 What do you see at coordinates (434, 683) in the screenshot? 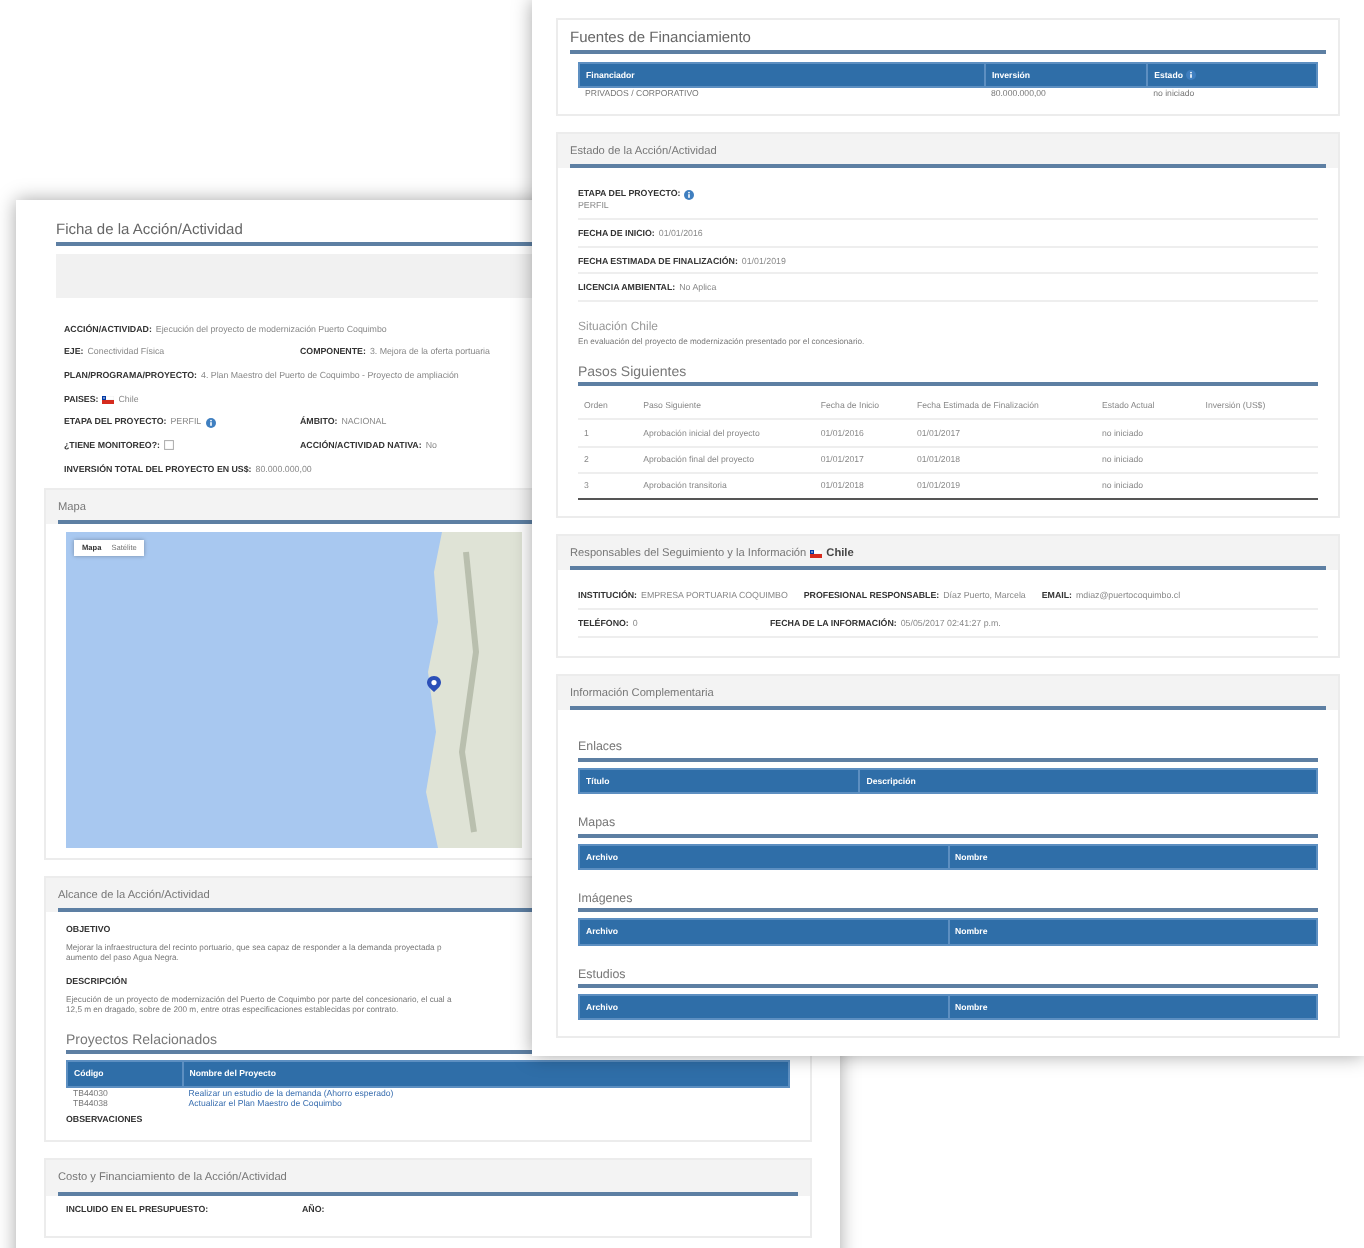
I see `map-pin-icon` at bounding box center [434, 683].